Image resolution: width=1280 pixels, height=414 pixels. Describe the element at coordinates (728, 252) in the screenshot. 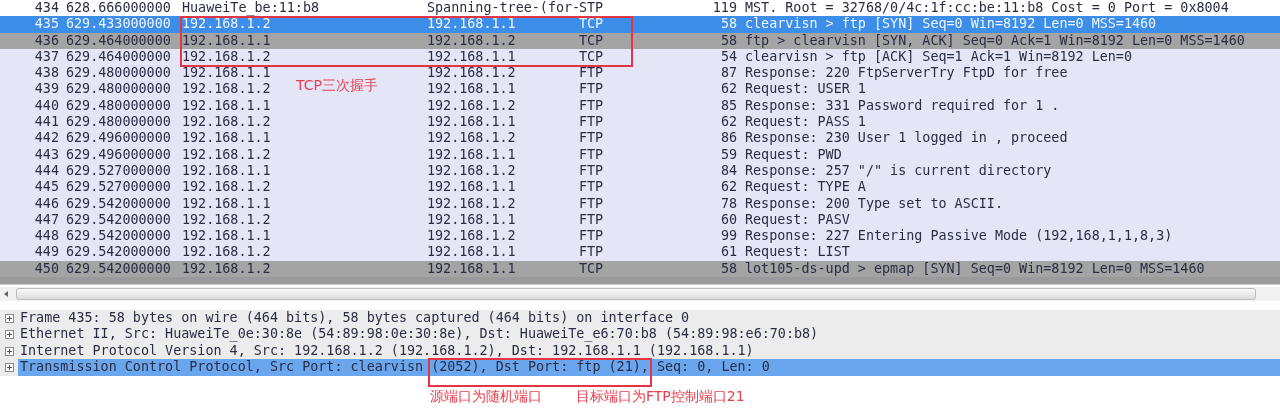

I see `packet-length: 61` at that location.